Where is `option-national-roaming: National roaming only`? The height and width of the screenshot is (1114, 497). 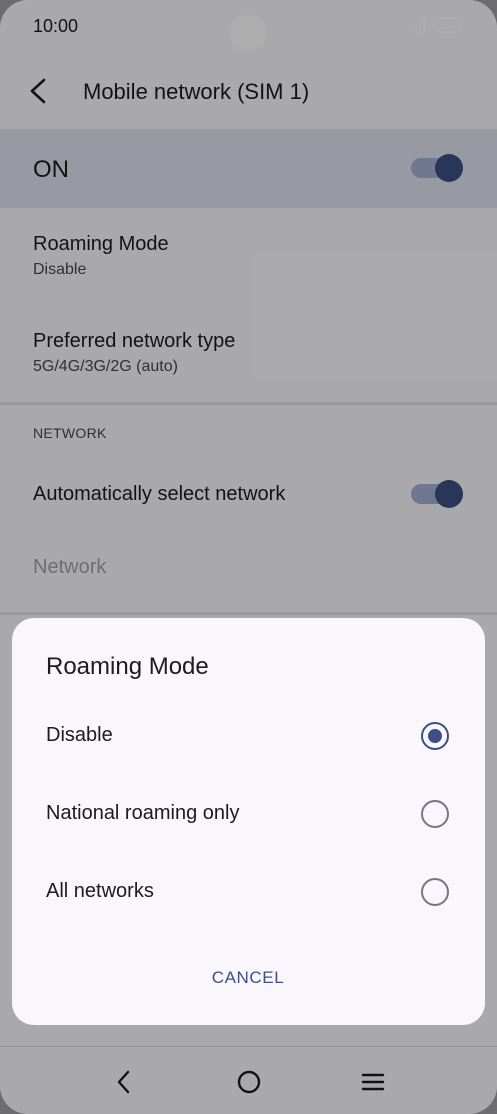
option-national-roaming: National roaming only is located at coordinates (248, 815).